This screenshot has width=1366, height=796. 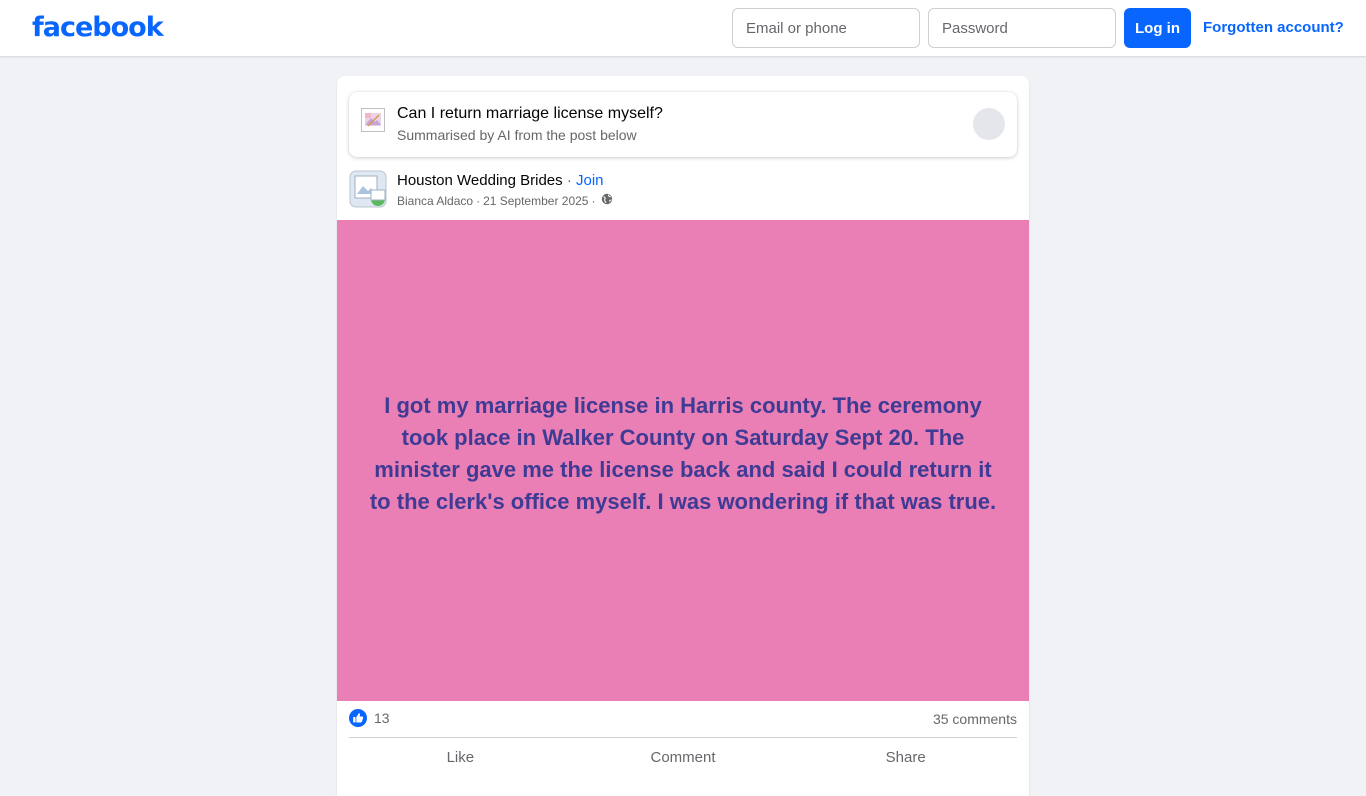 I want to click on reactions-summary: 13, so click(x=369, y=718).